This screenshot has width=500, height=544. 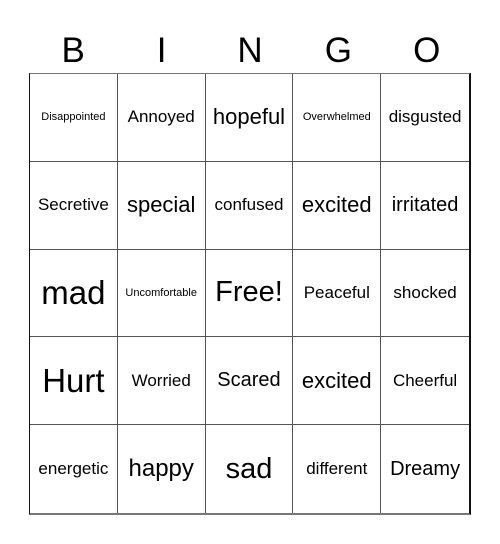 I want to click on bingo-cell: special, so click(x=161, y=205).